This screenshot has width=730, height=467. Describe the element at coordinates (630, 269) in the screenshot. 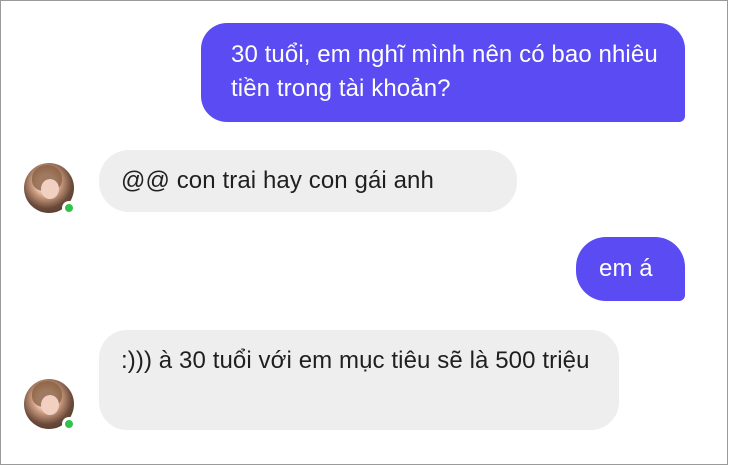

I see `outgoing-message-bubble: em á` at that location.